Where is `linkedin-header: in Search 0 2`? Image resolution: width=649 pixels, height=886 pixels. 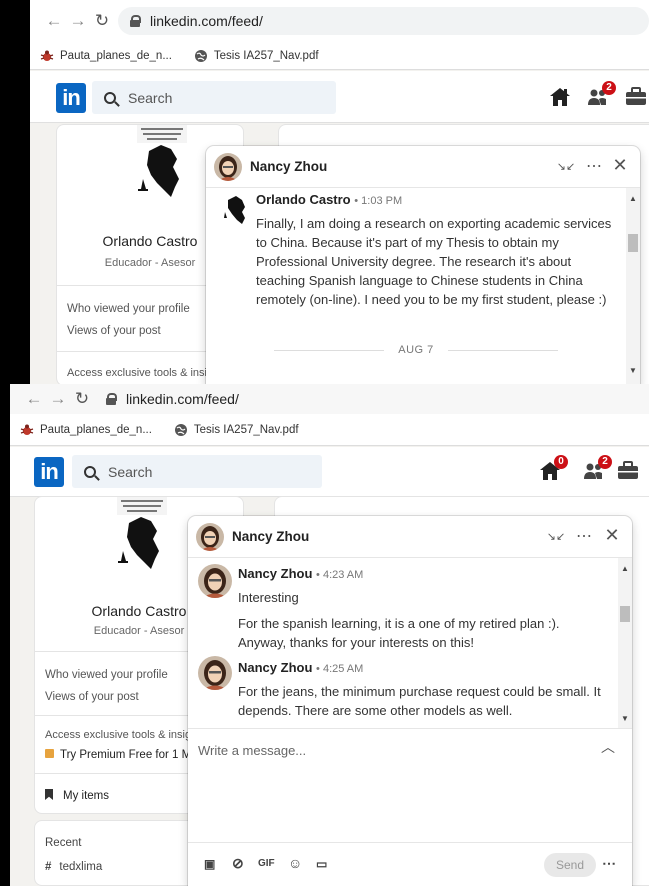
linkedin-header: in Search 0 2 is located at coordinates (329, 472).